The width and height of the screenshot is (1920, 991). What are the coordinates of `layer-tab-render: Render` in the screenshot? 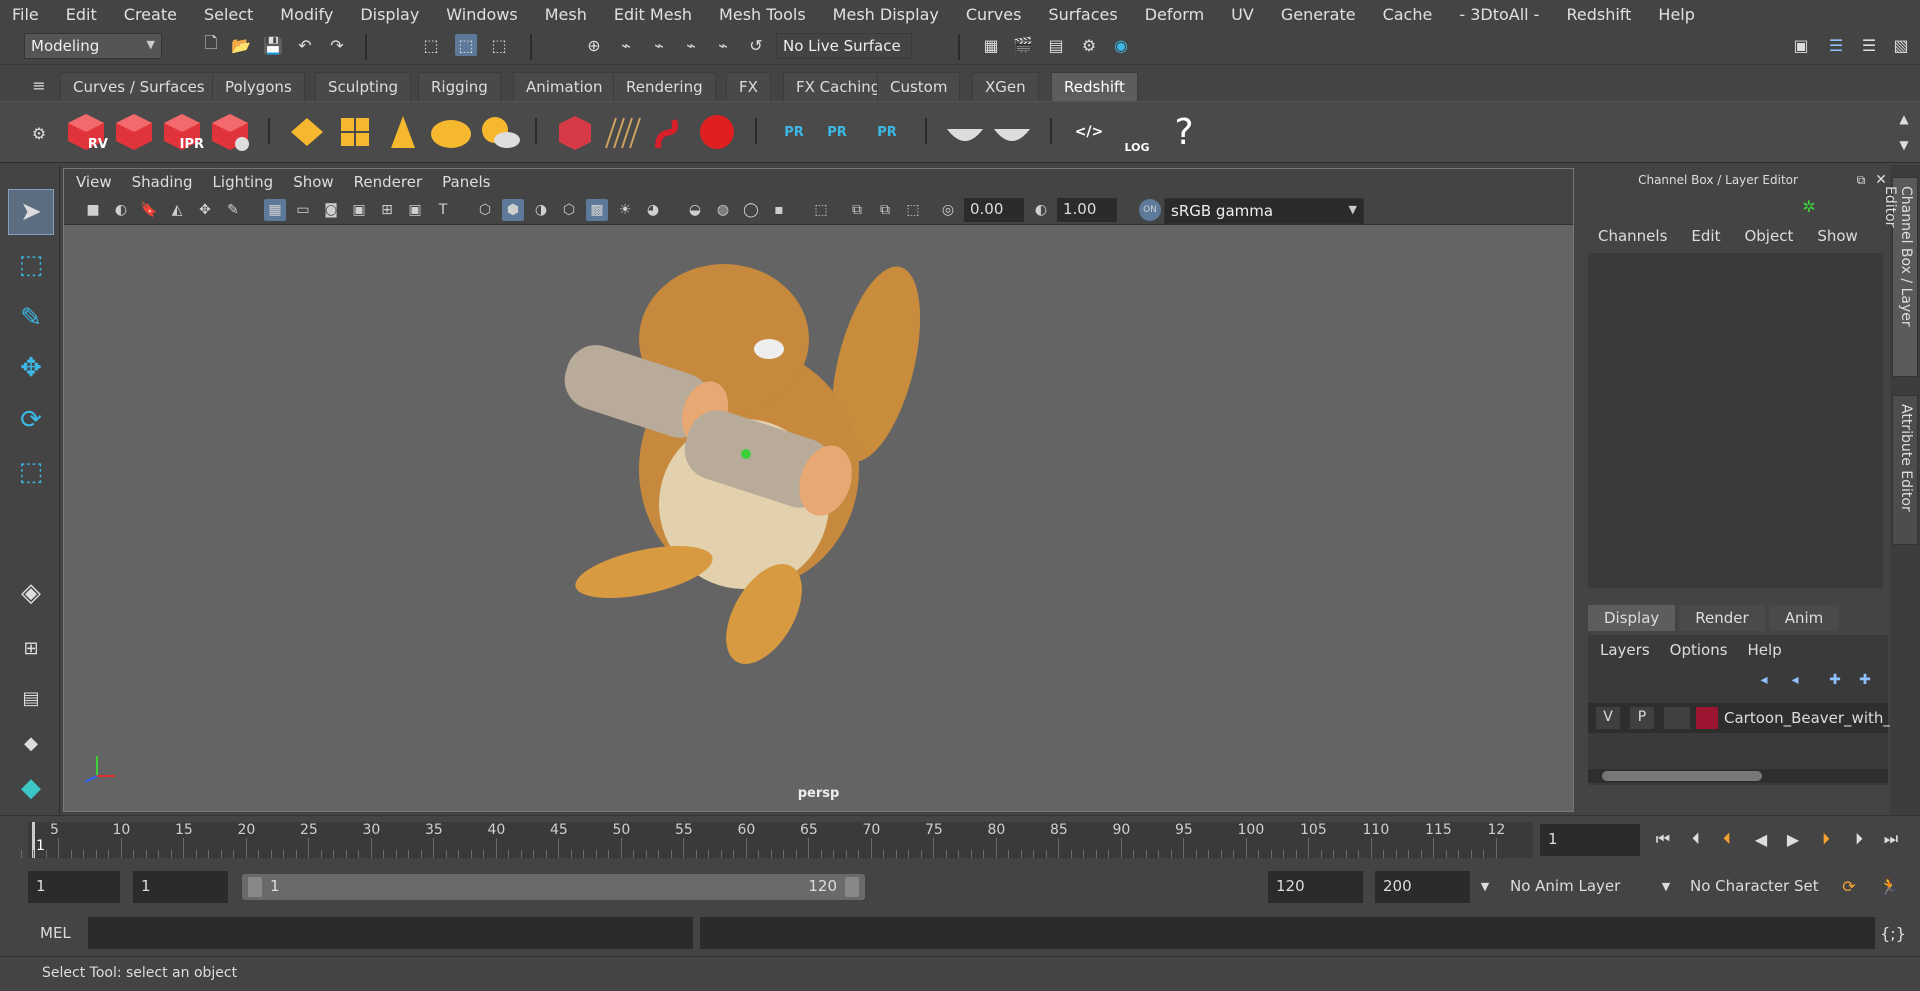 It's located at (1722, 618).